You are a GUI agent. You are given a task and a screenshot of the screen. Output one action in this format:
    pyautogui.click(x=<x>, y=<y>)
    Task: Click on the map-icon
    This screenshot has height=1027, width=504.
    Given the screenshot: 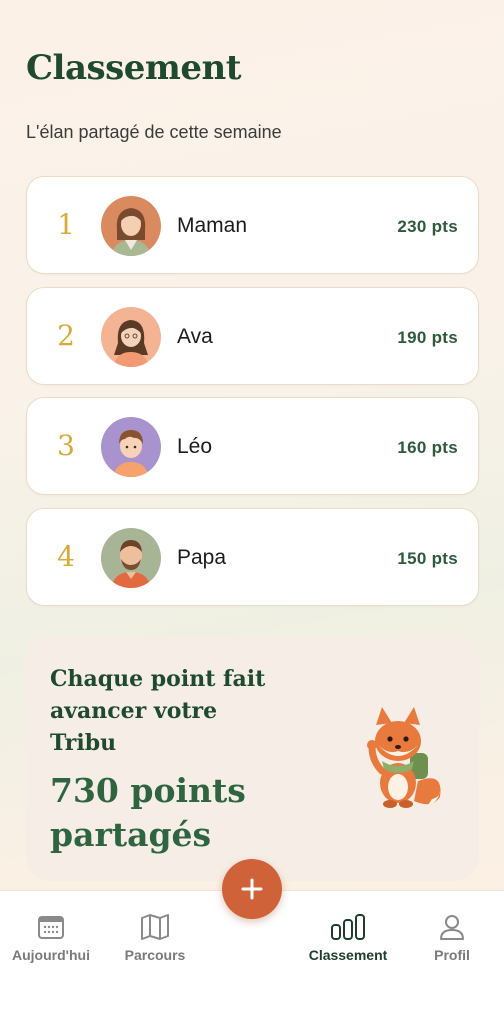 What is the action you would take?
    pyautogui.click(x=155, y=927)
    